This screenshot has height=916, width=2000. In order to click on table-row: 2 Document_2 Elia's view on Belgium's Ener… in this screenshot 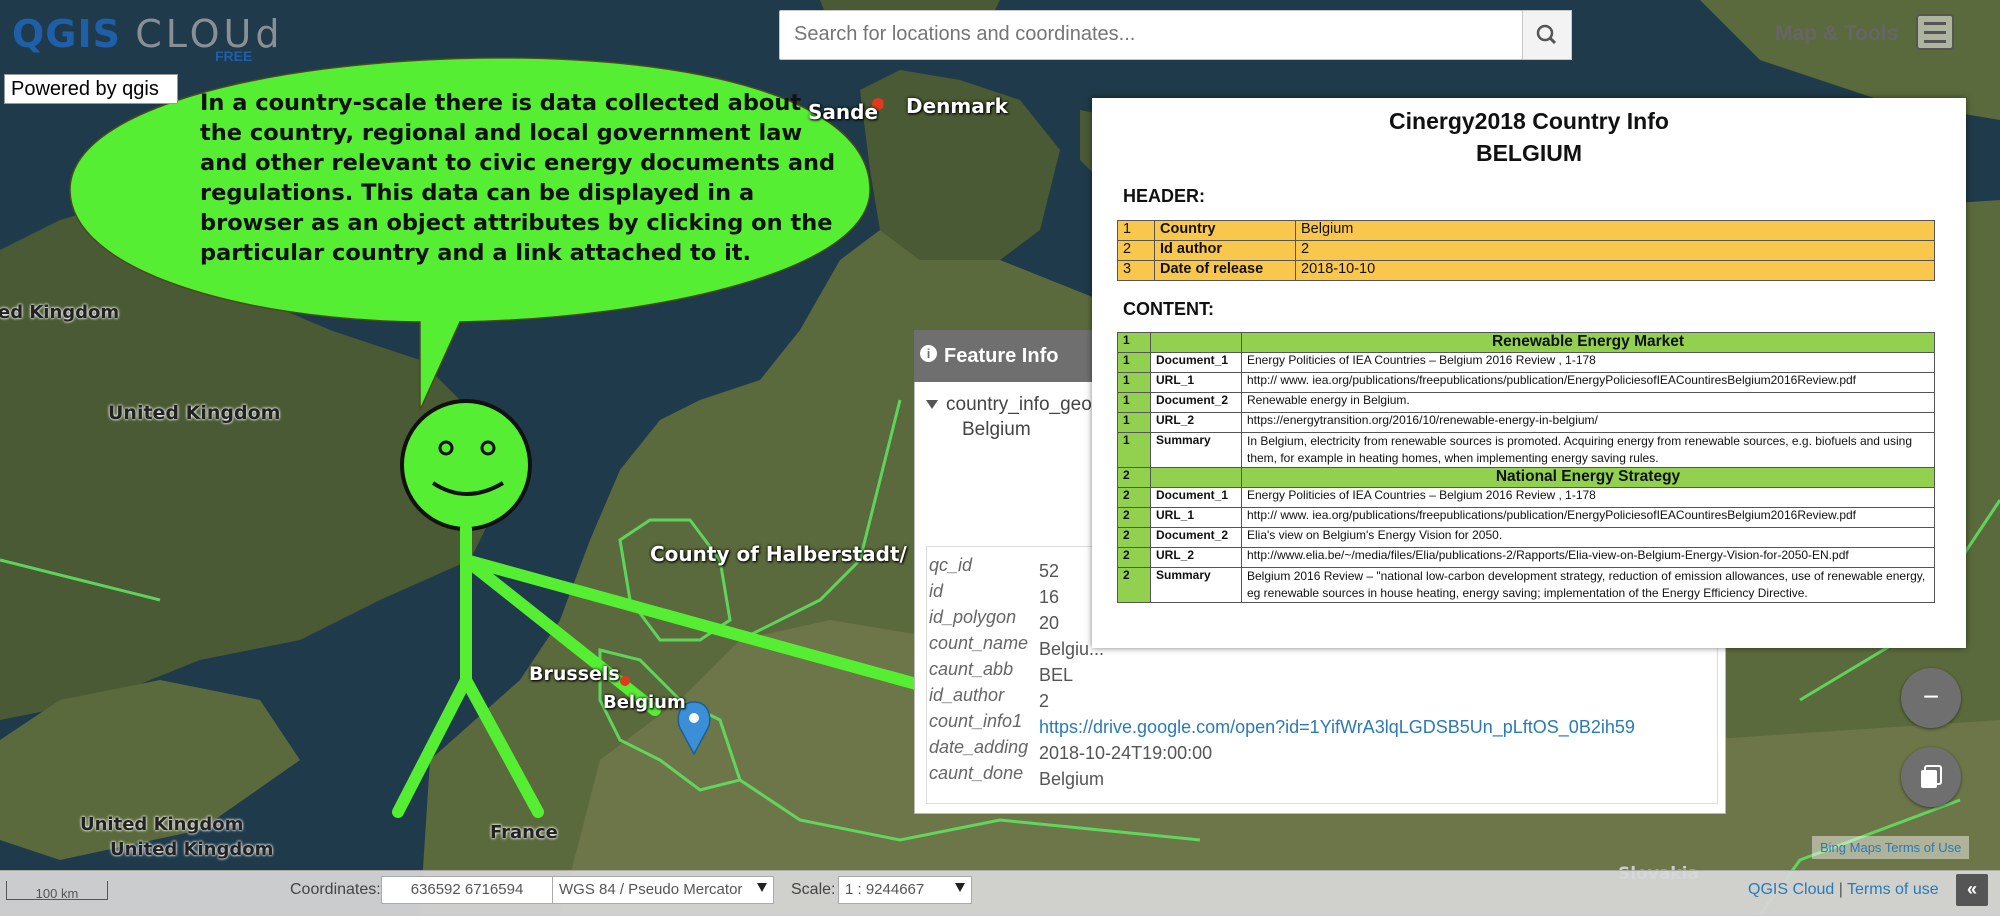, I will do `click(1526, 537)`.